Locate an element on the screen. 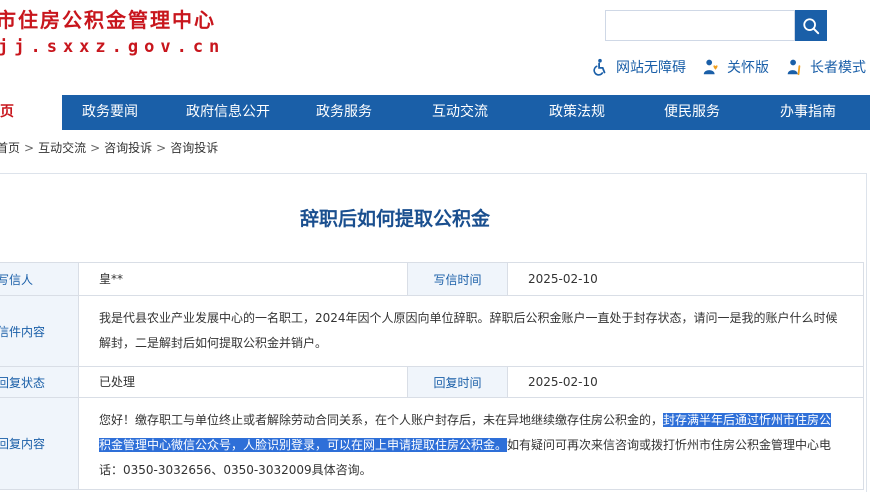 This screenshot has width=870, height=492. breadcrumb-current: 咨询投诉 is located at coordinates (194, 148).